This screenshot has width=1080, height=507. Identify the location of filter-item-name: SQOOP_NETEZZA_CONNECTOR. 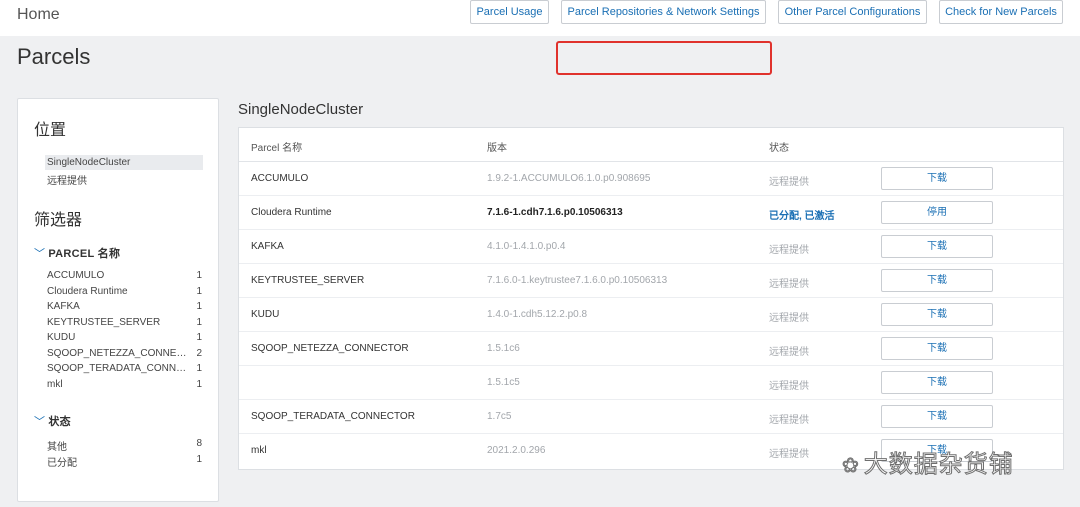
(119, 353).